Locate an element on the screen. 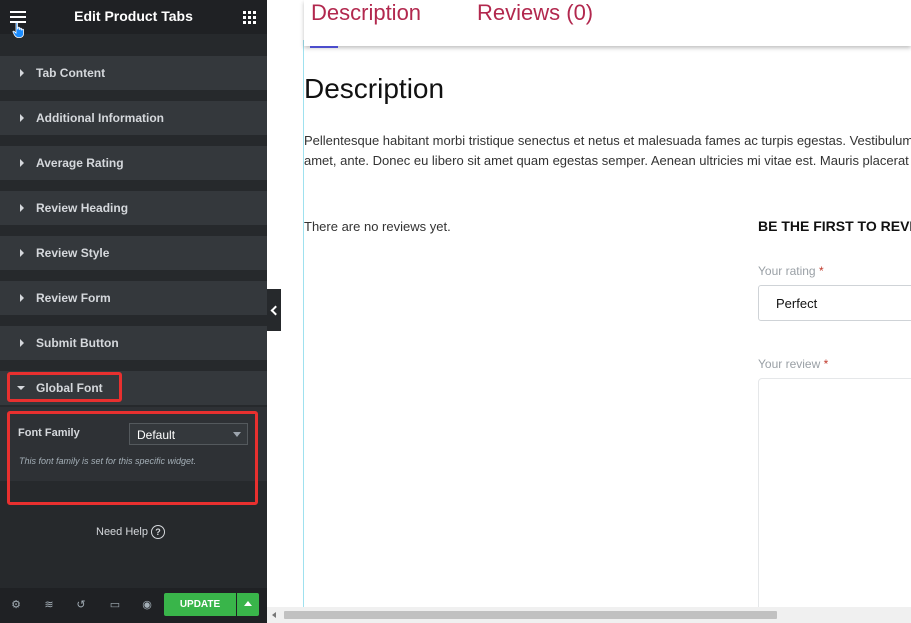 Image resolution: width=911 pixels, height=623 pixels. layers-icon: ≋ is located at coordinates (49, 605).